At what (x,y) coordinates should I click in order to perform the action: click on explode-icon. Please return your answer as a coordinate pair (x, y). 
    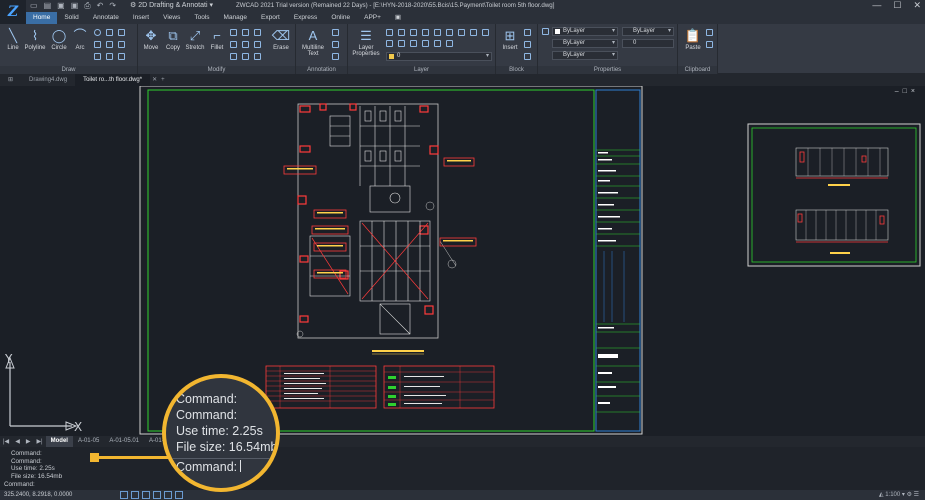
    Looking at the image, I should click on (233, 56).